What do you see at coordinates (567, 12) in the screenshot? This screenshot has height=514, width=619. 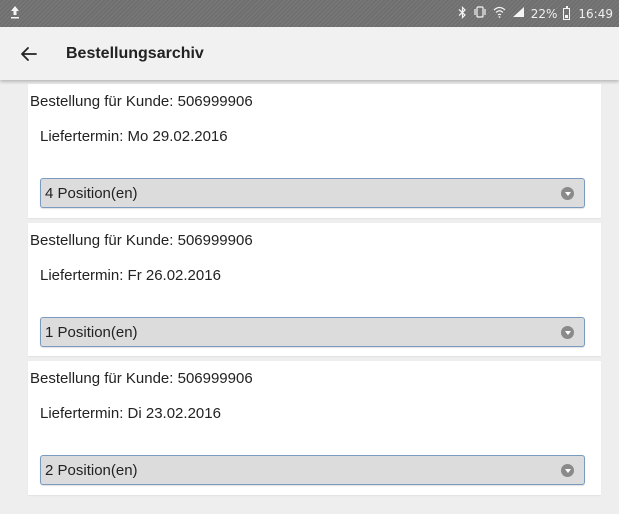 I see `battery-icon` at bounding box center [567, 12].